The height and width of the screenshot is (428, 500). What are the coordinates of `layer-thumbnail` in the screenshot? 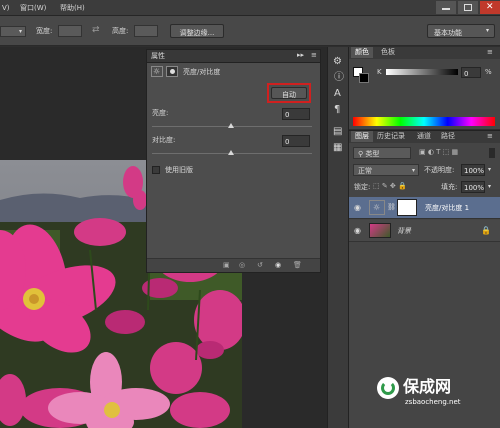 It's located at (380, 230).